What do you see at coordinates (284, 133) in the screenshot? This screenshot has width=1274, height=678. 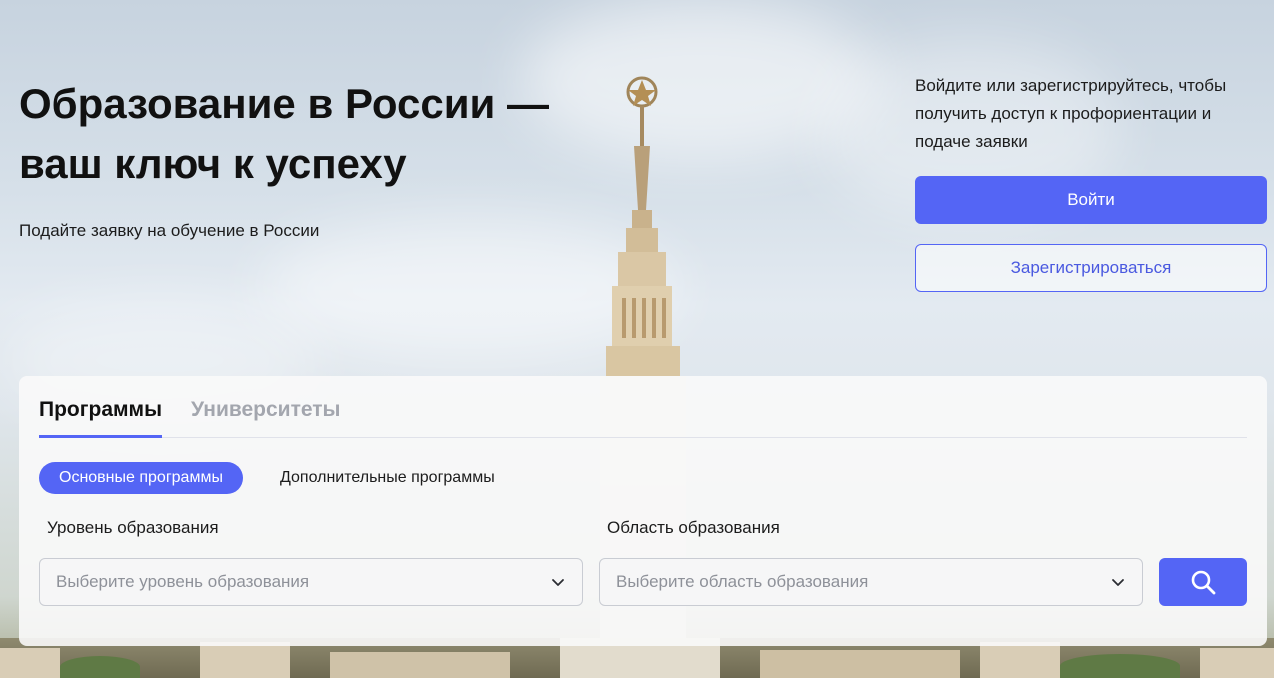 I see `page-title: Образование в России — ваш ключ к успеху` at bounding box center [284, 133].